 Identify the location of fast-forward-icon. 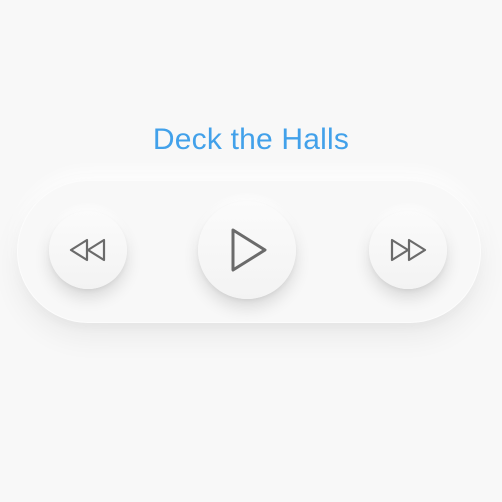
(408, 250).